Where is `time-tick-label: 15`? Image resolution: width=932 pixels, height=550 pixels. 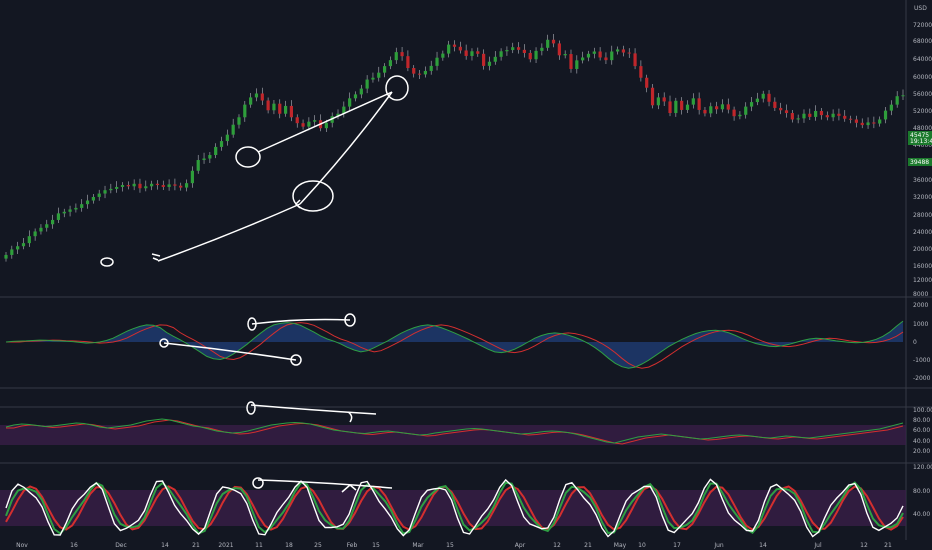
time-tick-label: 15 is located at coordinates (450, 545).